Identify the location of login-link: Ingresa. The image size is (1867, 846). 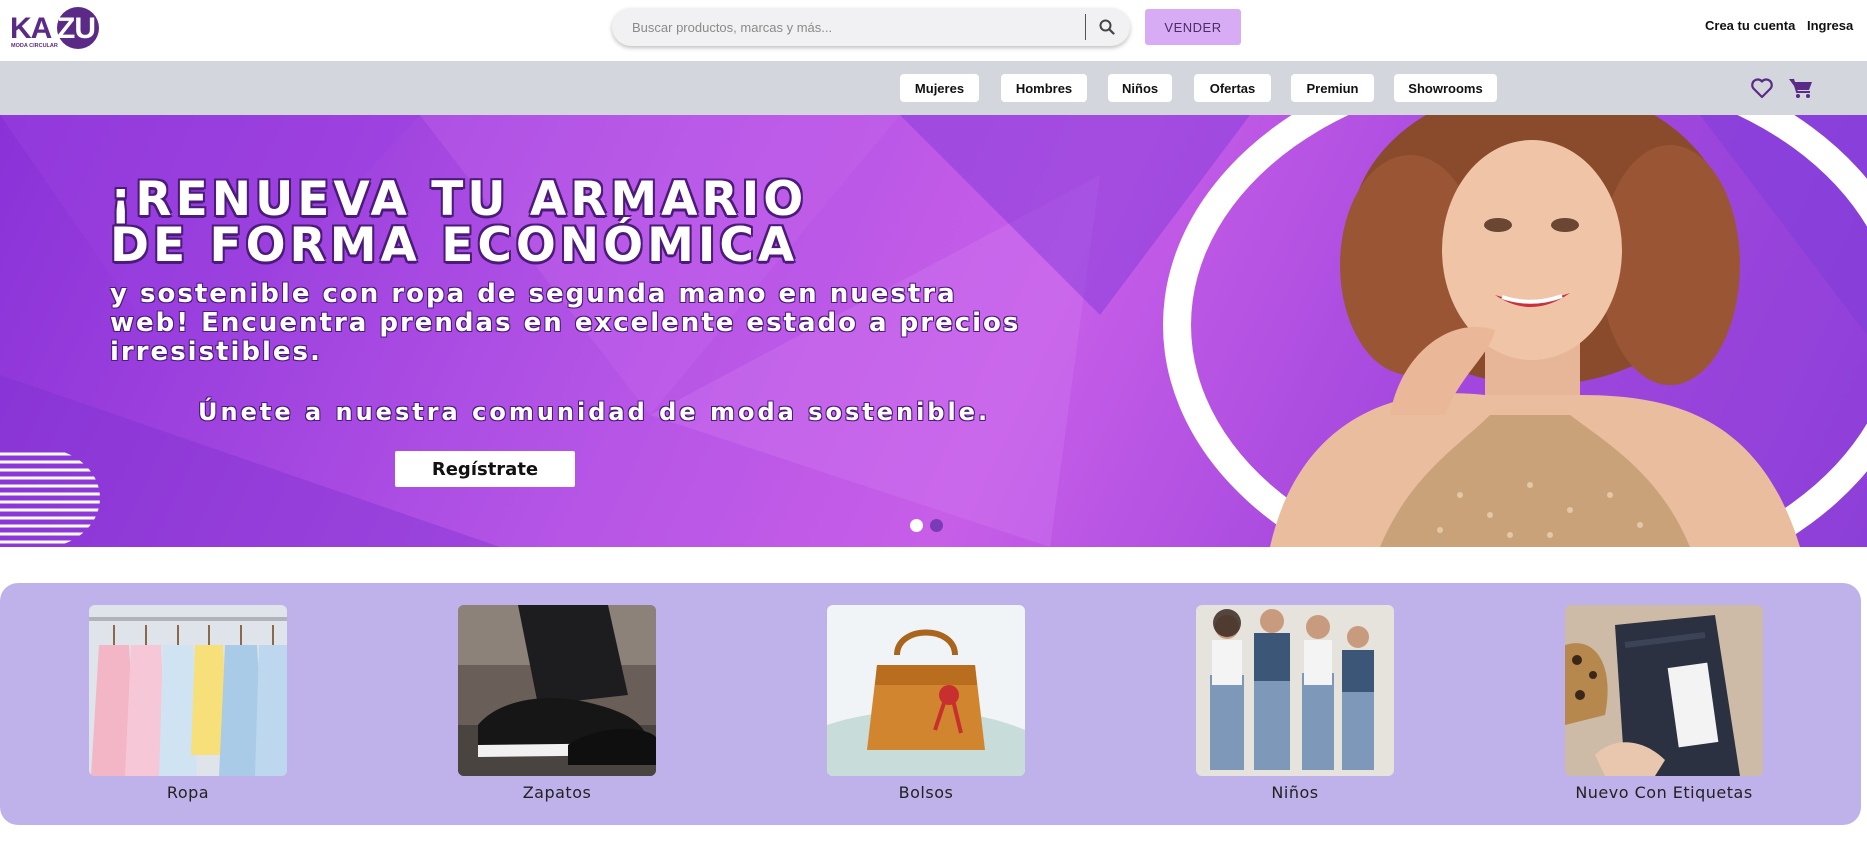
(1830, 25).